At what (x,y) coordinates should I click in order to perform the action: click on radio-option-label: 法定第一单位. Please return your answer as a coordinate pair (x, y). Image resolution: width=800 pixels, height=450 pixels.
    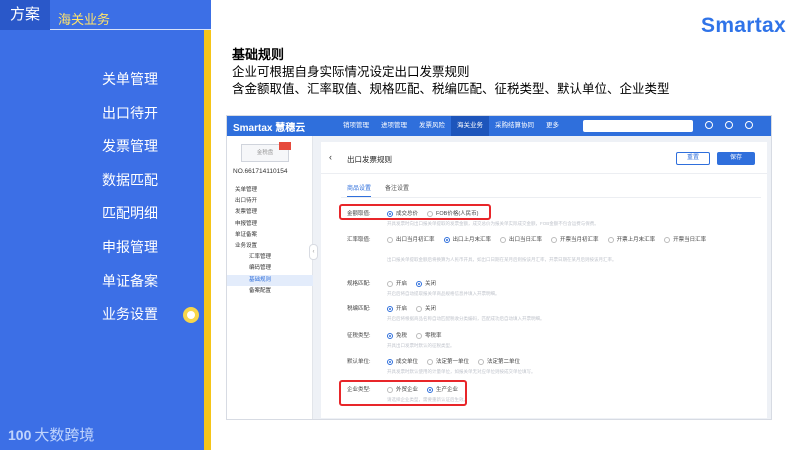
    Looking at the image, I should click on (453, 361).